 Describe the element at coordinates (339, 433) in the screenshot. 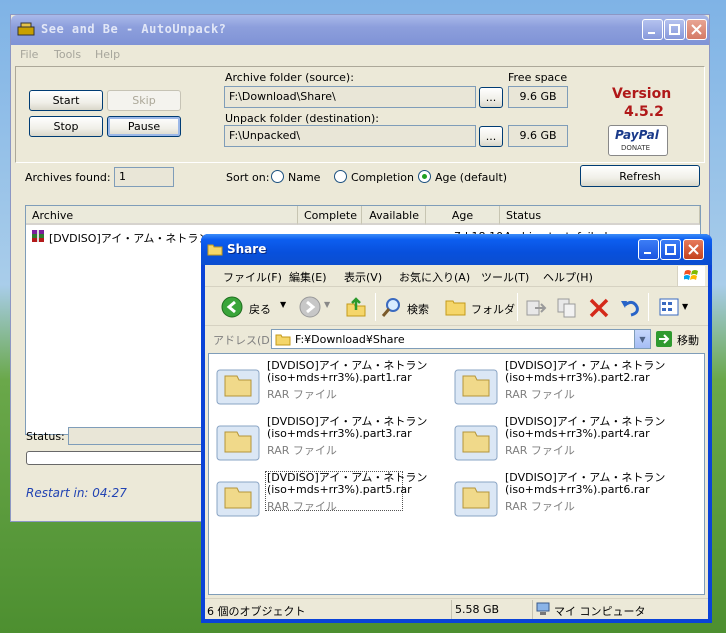

I see `file-name-line2: (iso+mds+rr3%).part3.rar` at that location.